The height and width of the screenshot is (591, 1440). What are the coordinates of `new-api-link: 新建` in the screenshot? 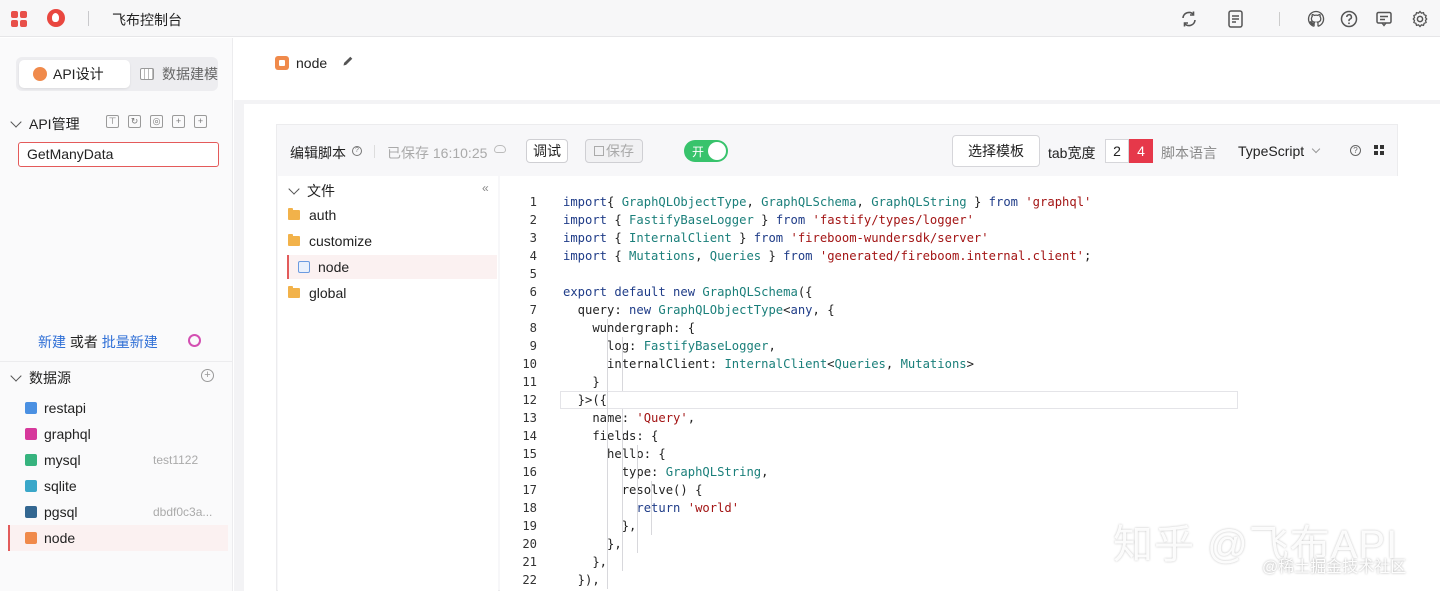 It's located at (52, 342).